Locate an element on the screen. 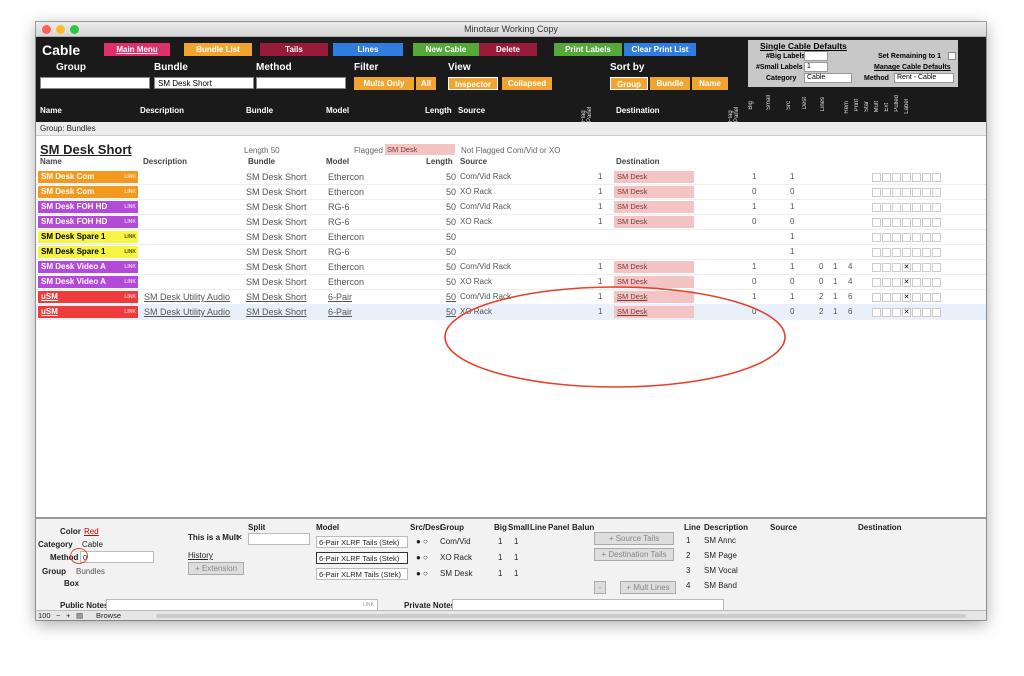 This screenshot has width=1024, height=676. col-name: Name is located at coordinates (51, 110).